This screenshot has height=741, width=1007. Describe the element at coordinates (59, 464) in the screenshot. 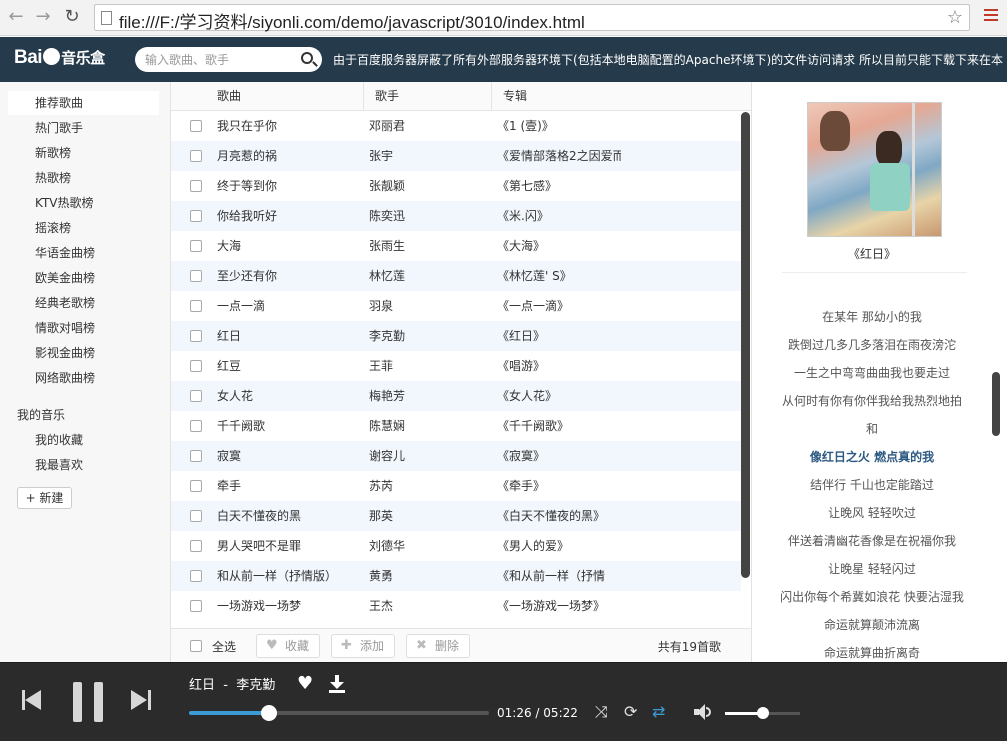

I see `sidebar-item-most-liked: 我最喜欢` at that location.